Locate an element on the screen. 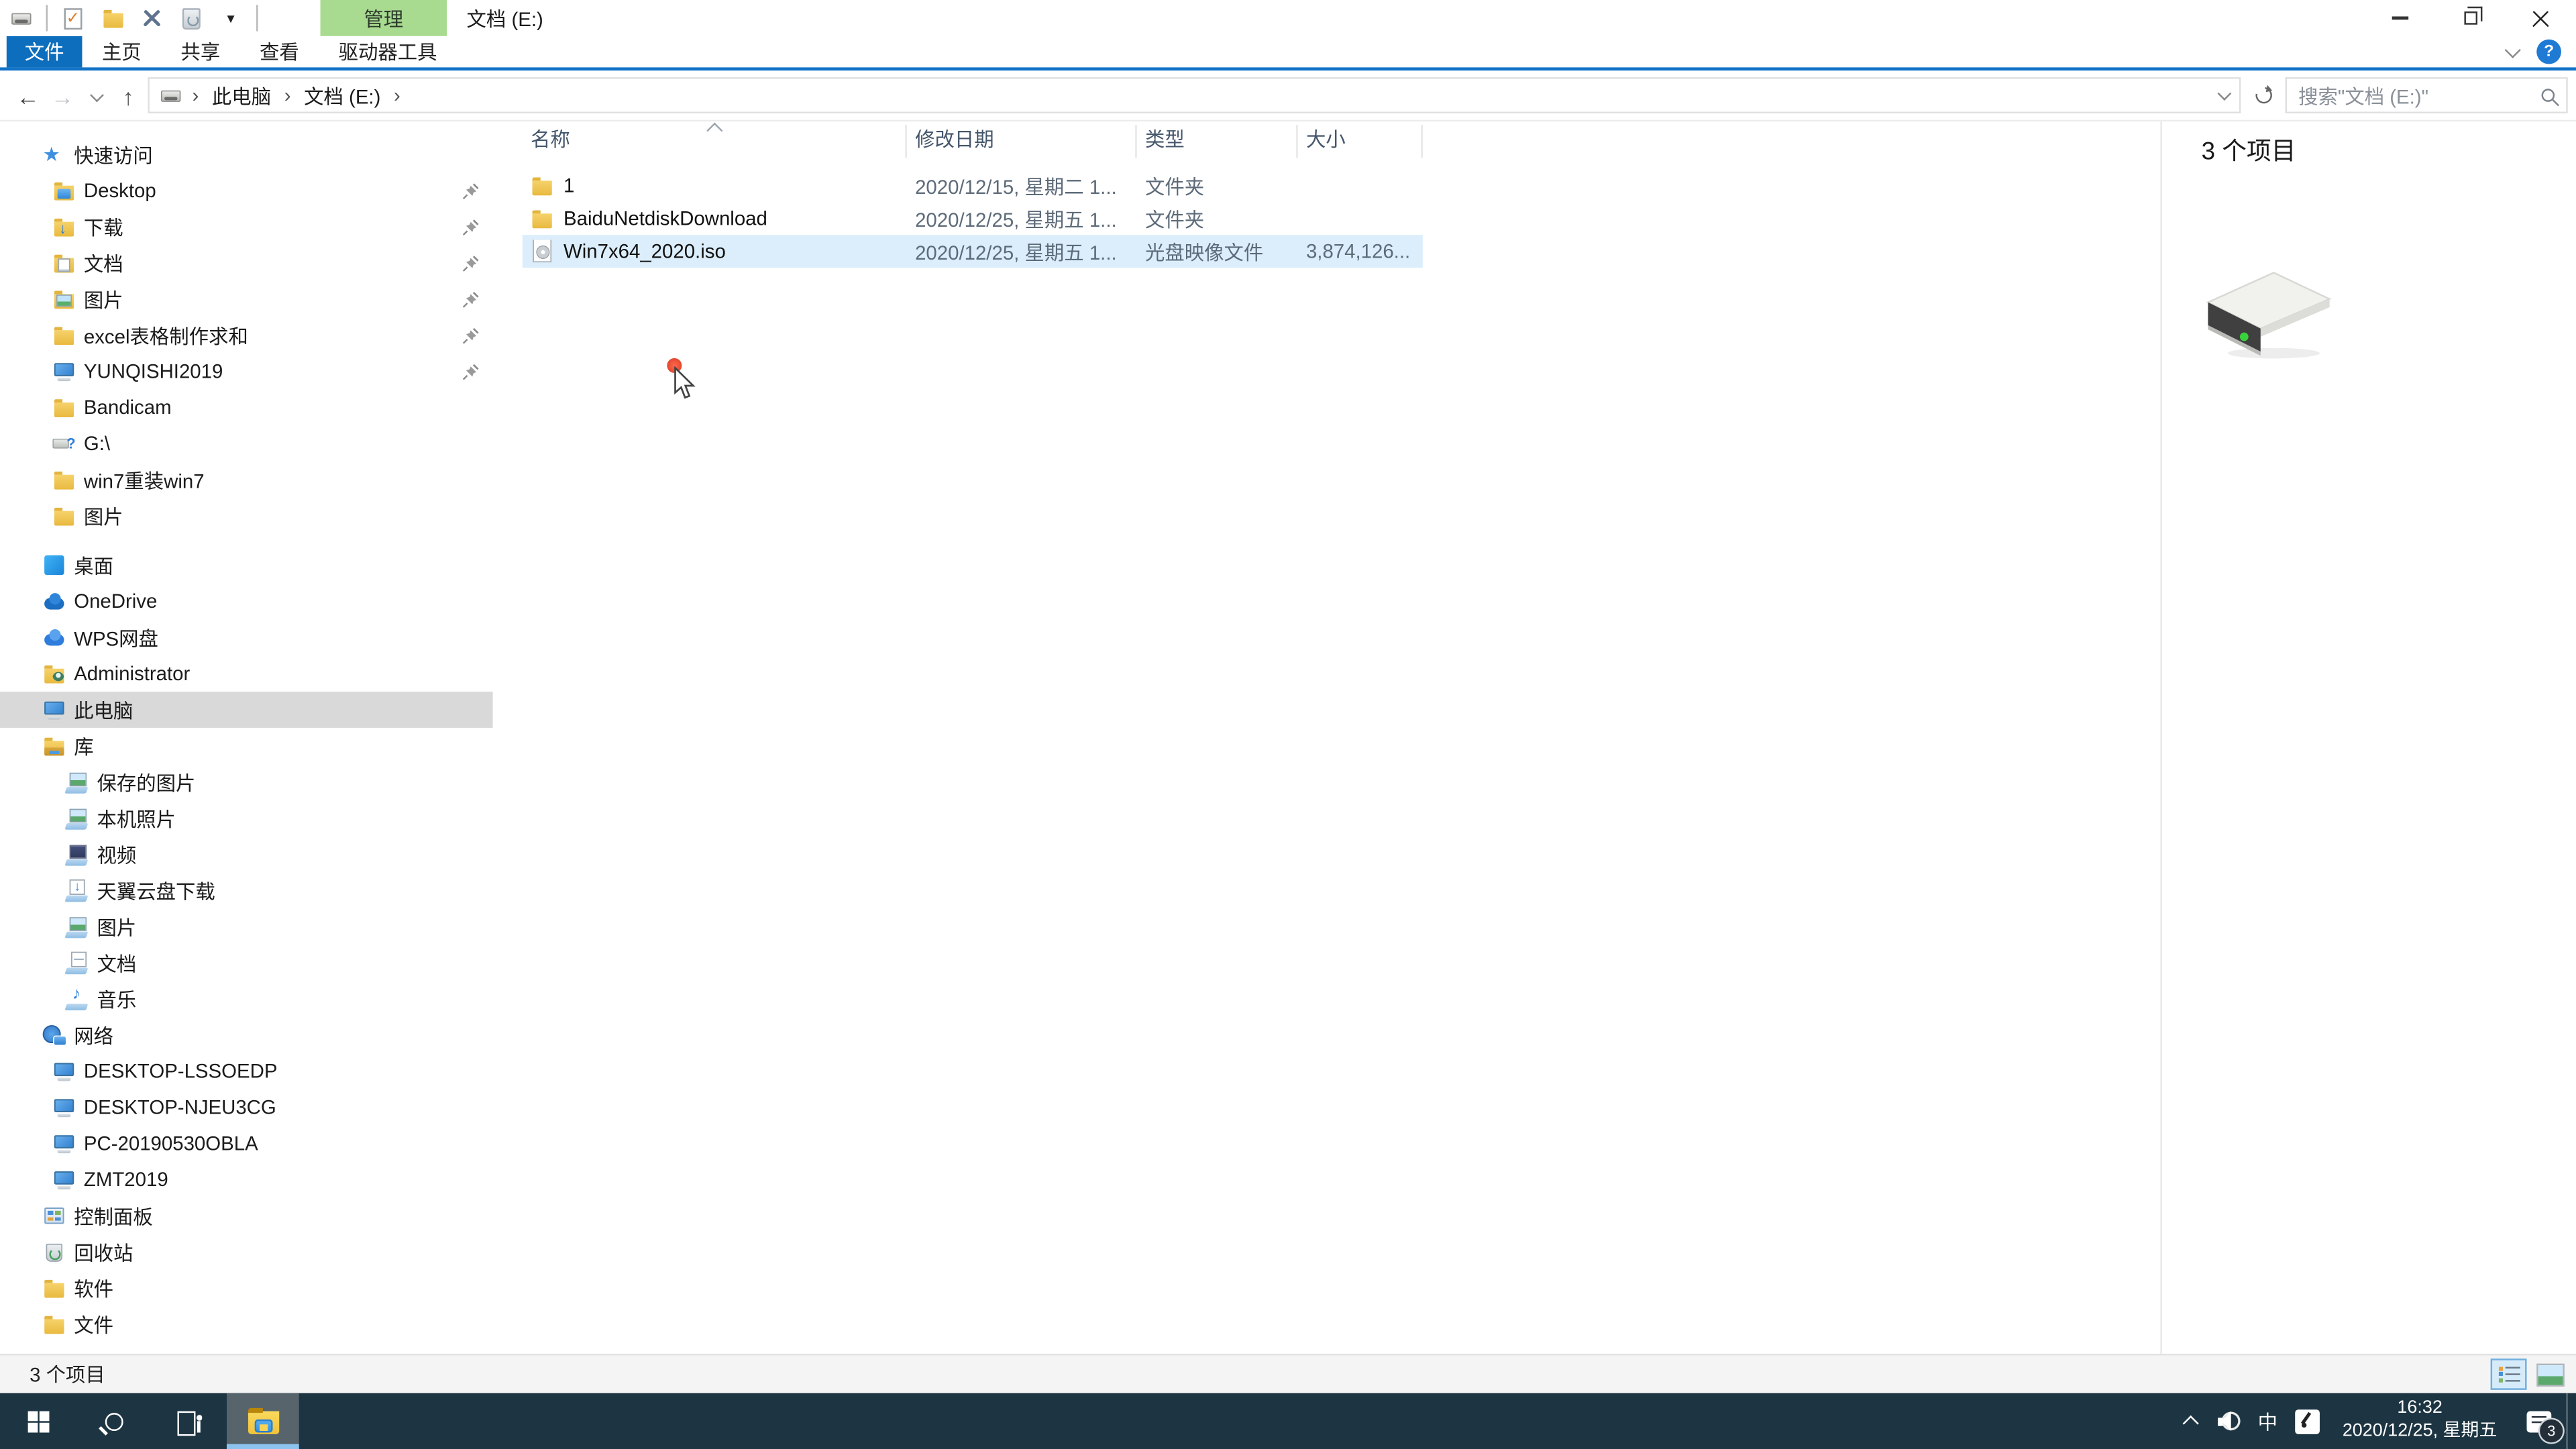 The width and height of the screenshot is (2576, 1449). start-button is located at coordinates (38, 1421).